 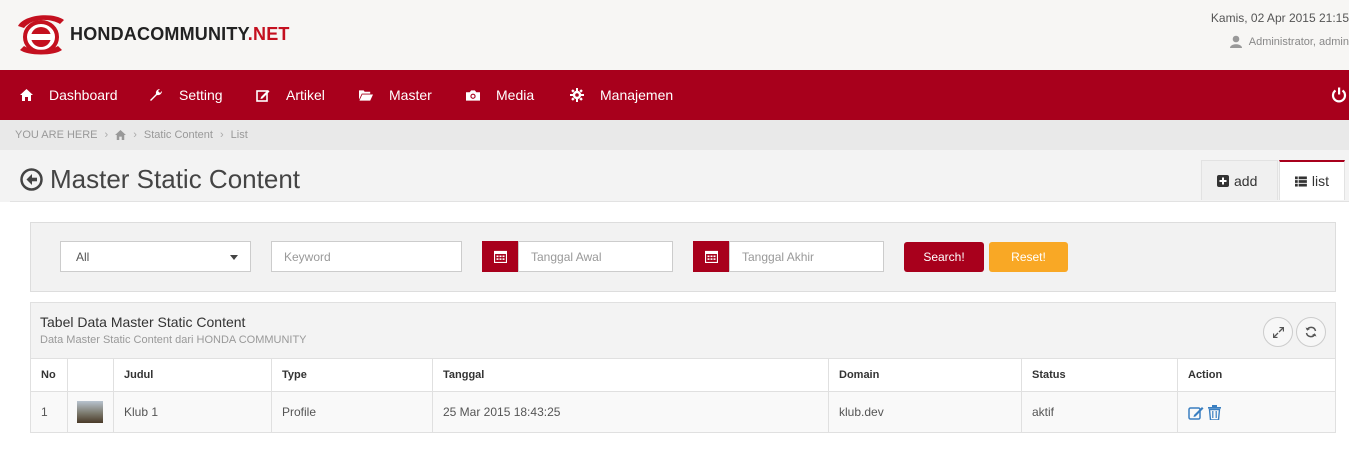 What do you see at coordinates (366, 256) in the screenshot?
I see `keyword-input` at bounding box center [366, 256].